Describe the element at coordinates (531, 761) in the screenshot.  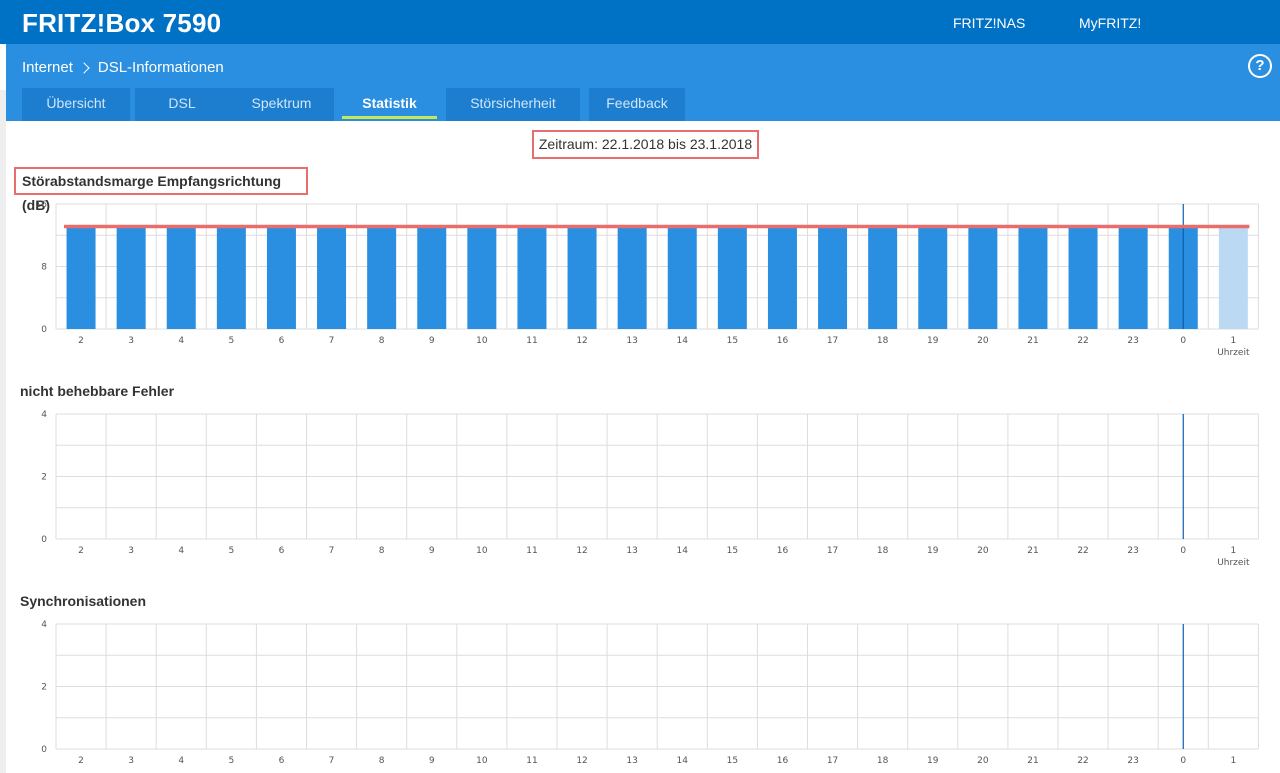
I see `x-tick-label: 11` at that location.